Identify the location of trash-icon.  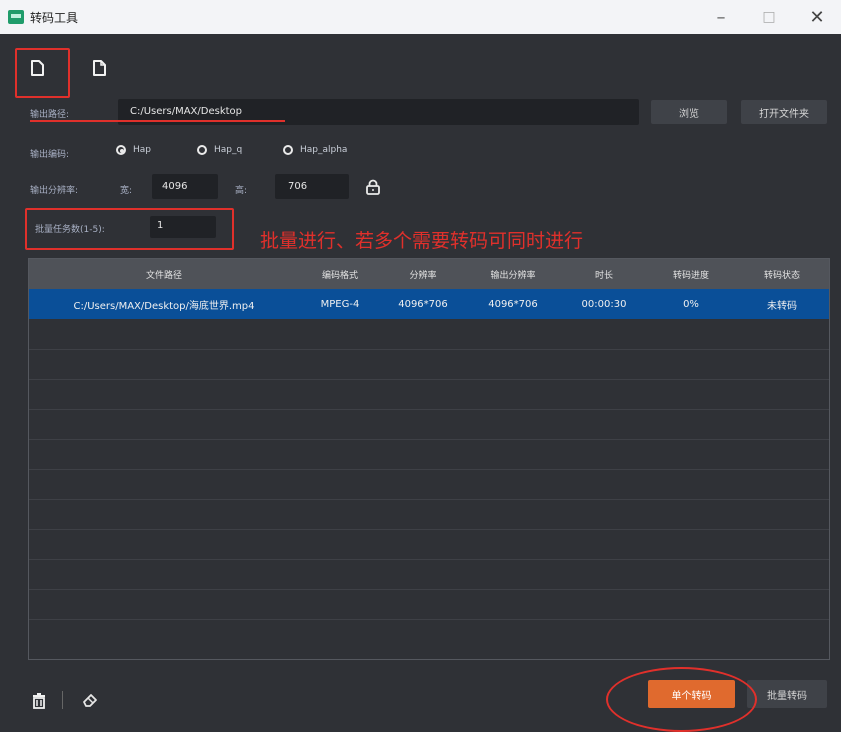
(39, 700).